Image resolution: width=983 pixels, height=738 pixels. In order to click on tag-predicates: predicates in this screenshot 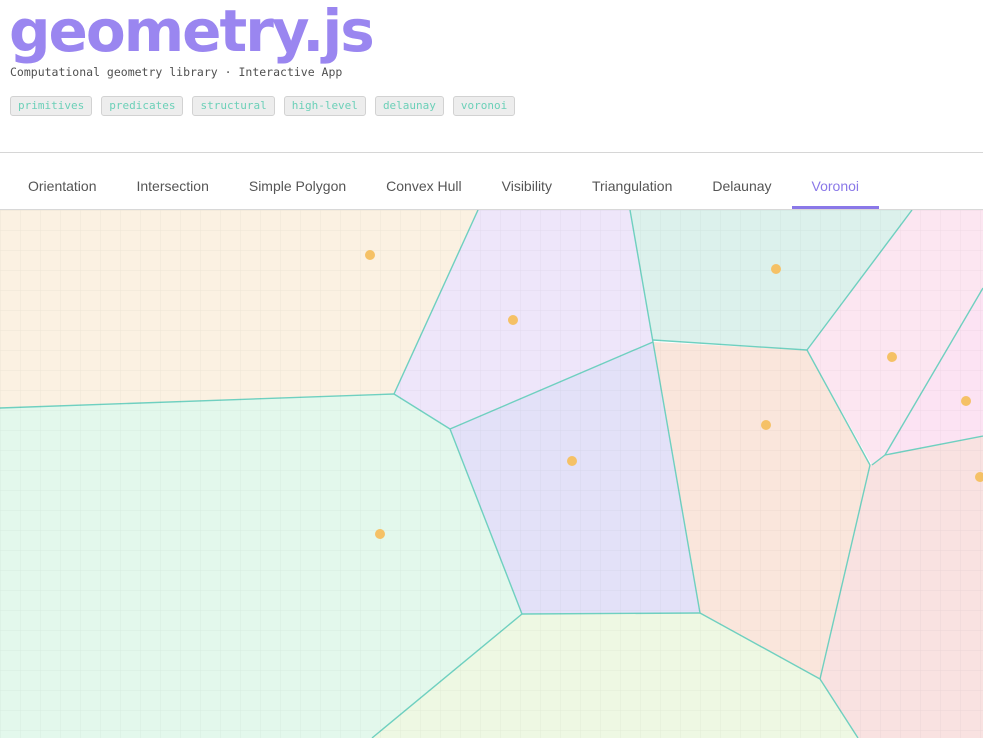, I will do `click(142, 106)`.